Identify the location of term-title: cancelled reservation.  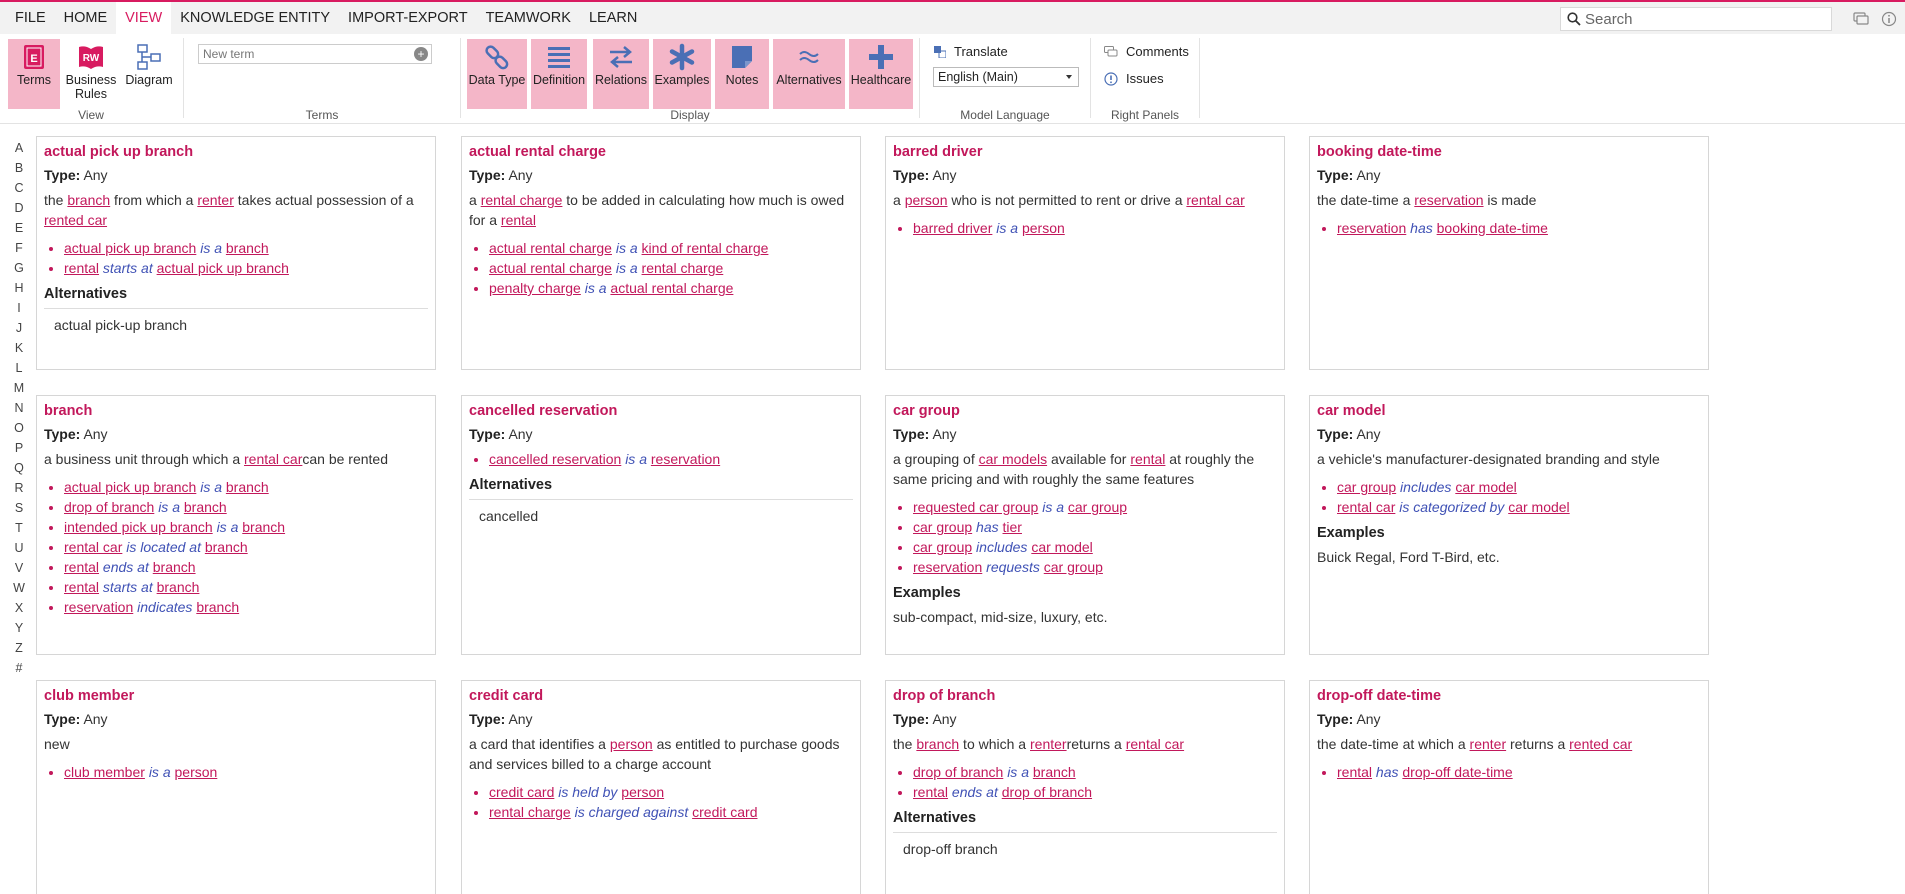
(661, 411).